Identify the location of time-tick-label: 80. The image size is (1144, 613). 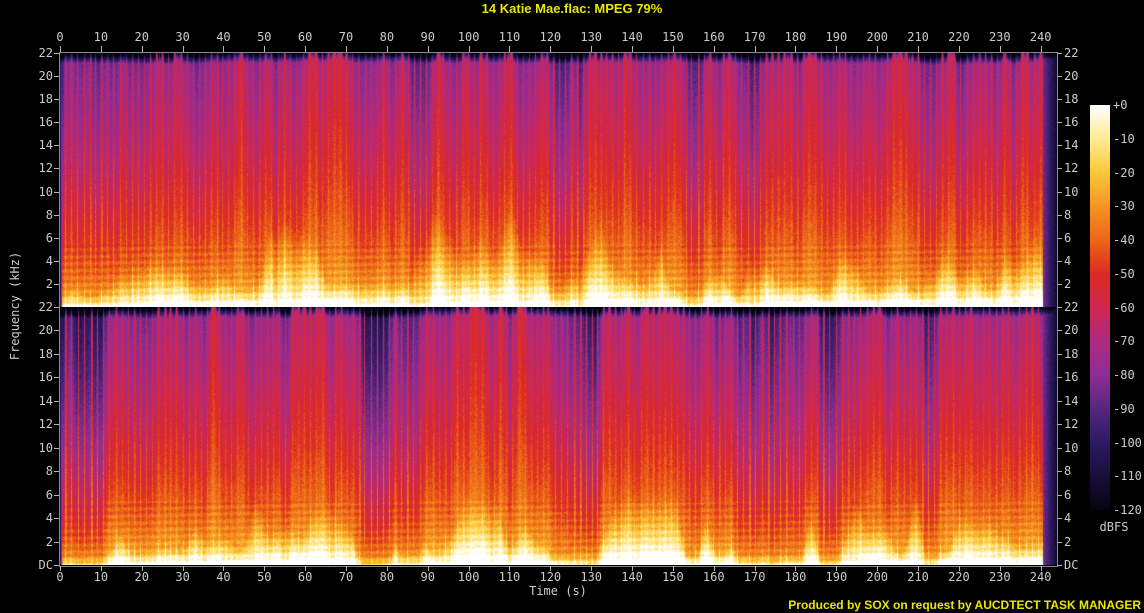
(387, 37).